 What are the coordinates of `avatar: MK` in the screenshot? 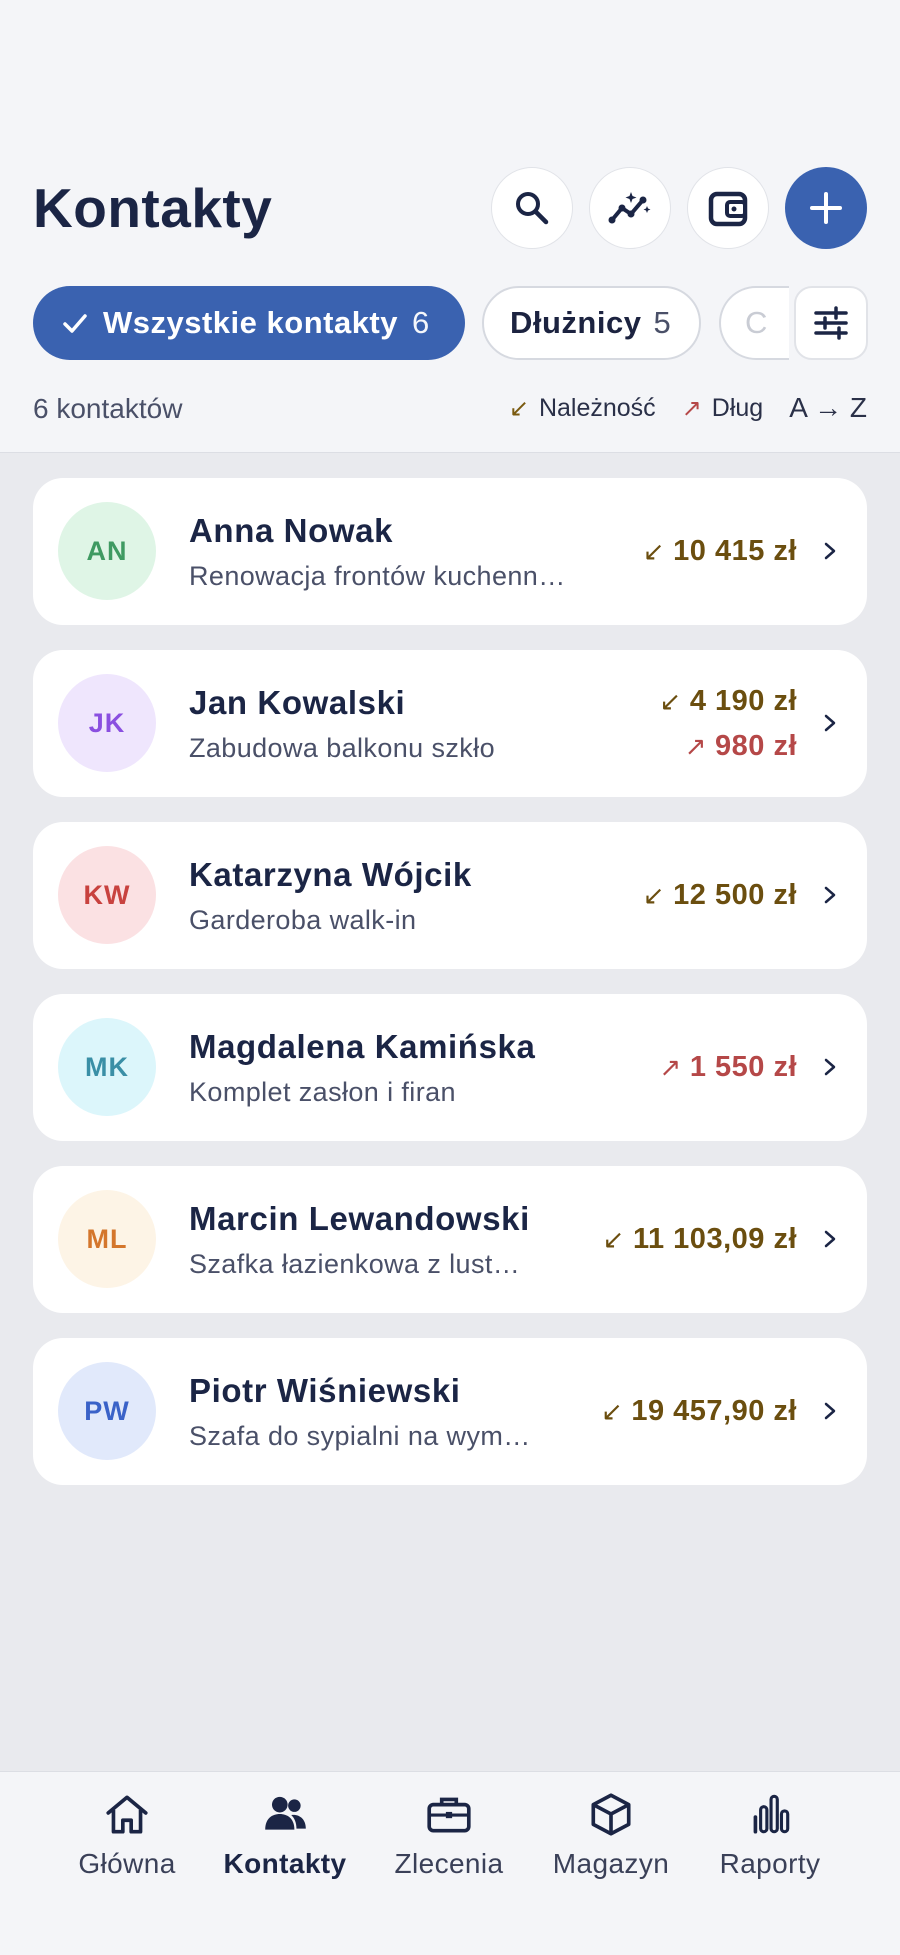 It's located at (107, 1067).